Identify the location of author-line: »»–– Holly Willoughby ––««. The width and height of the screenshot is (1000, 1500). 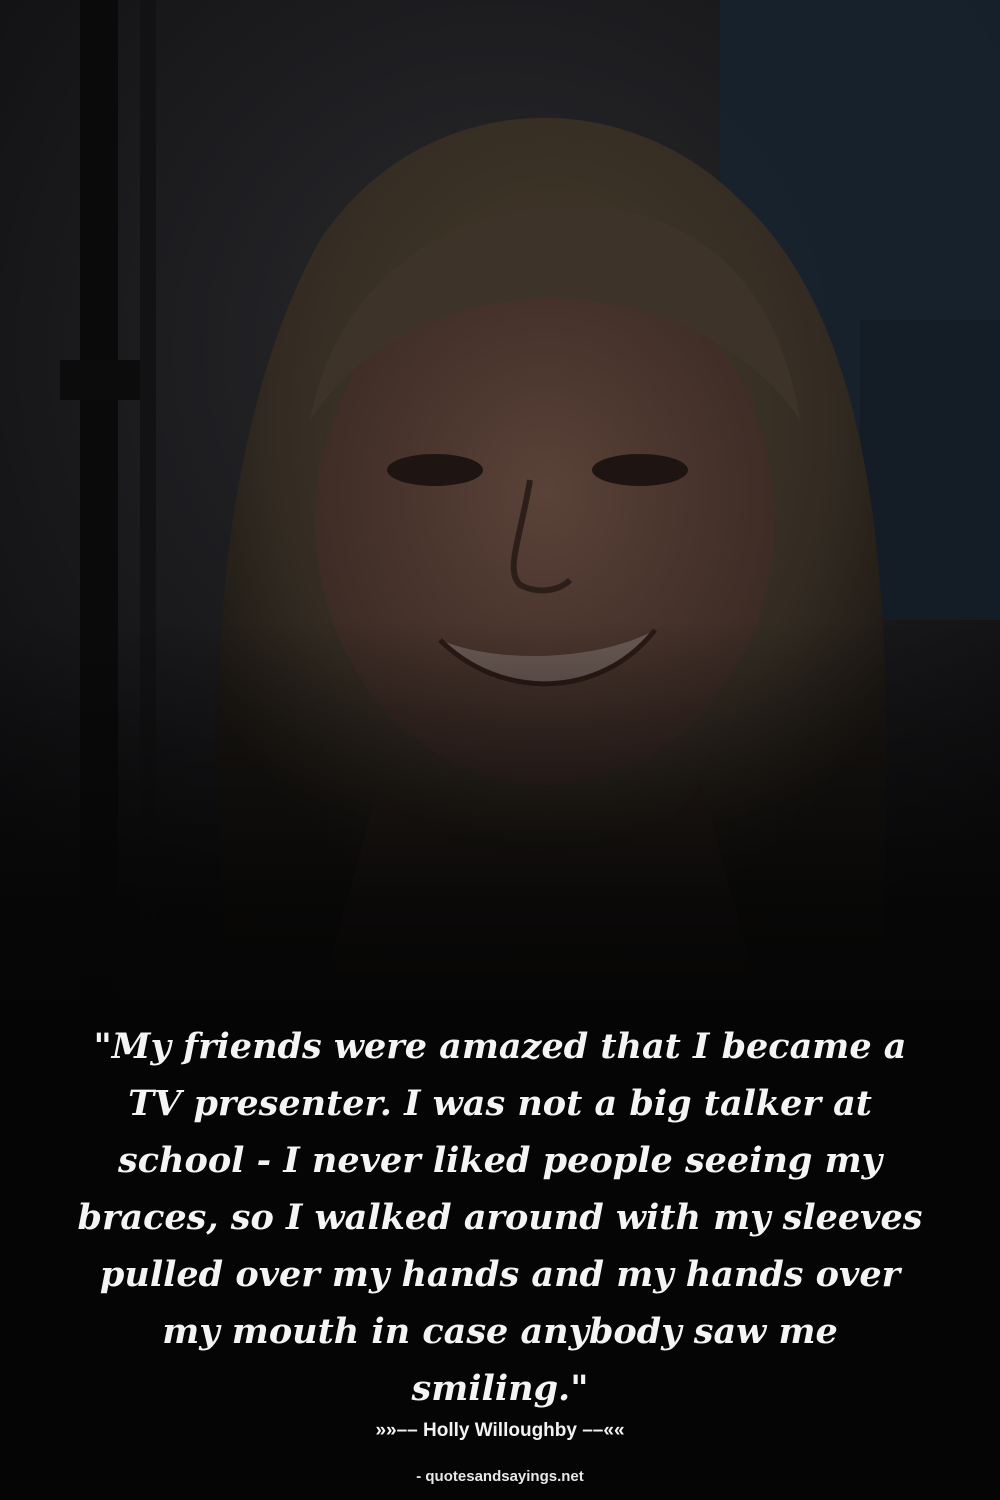
(500, 1430).